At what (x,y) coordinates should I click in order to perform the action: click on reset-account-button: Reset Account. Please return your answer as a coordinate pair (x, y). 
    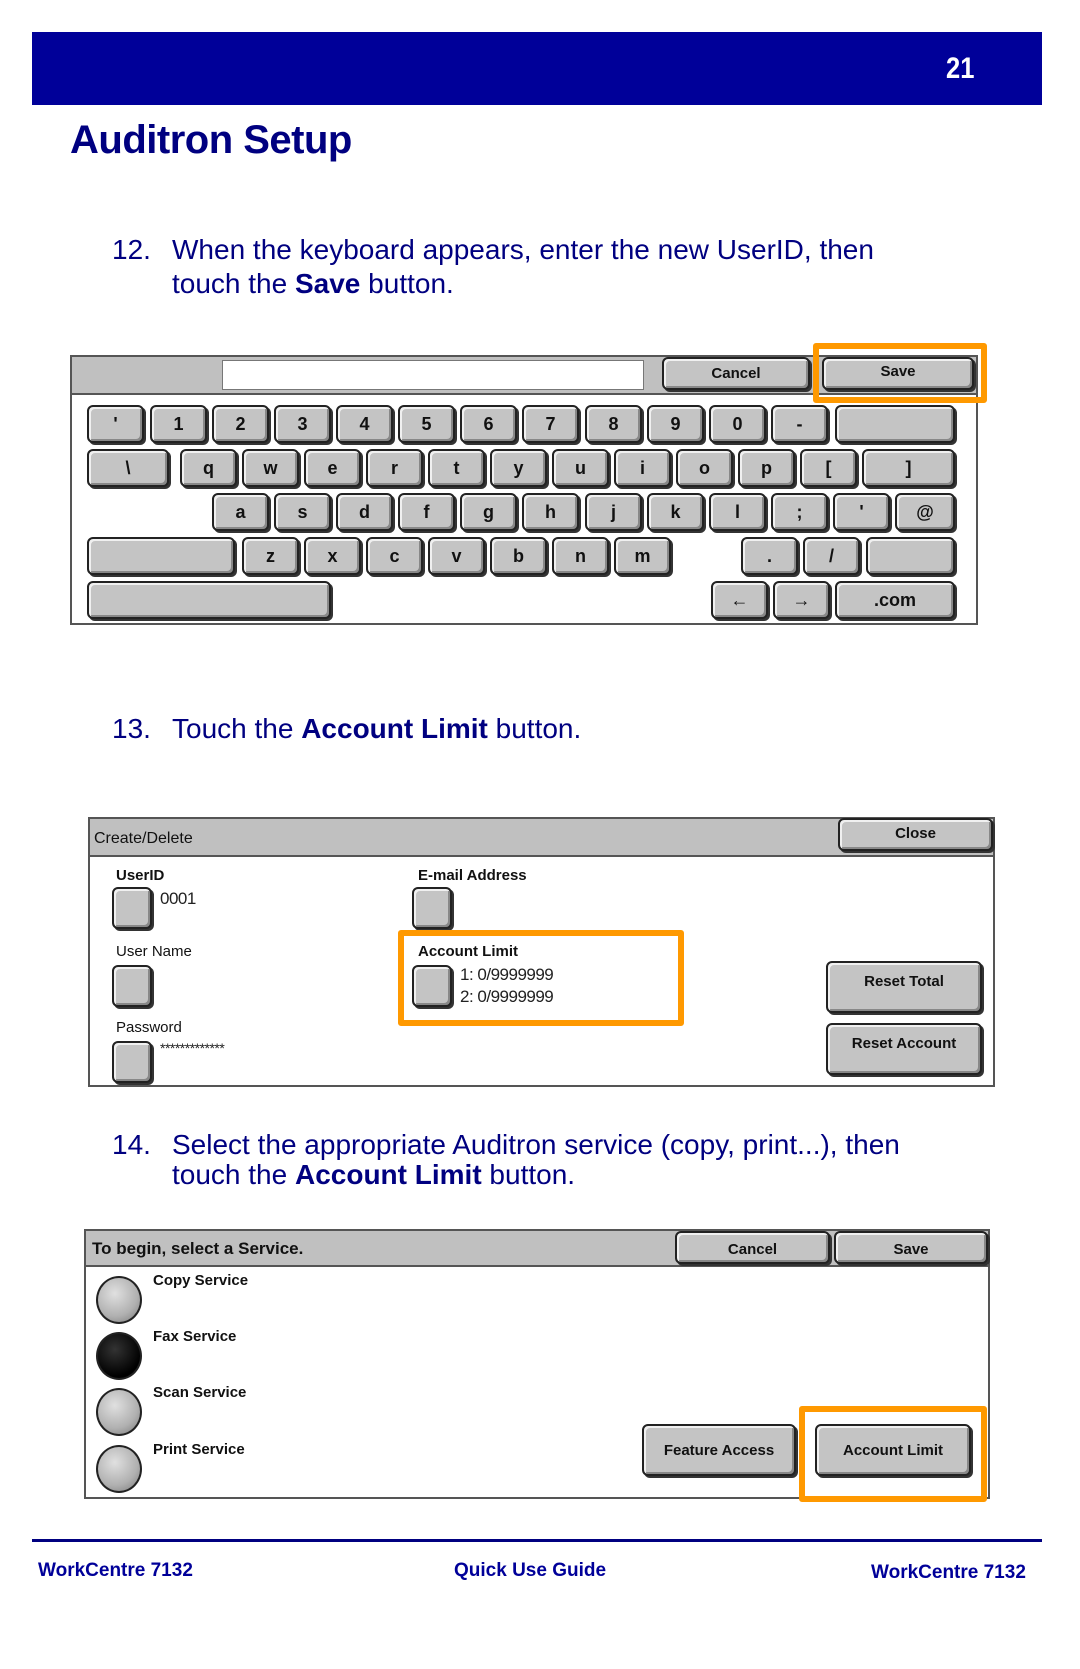
    Looking at the image, I should click on (904, 1049).